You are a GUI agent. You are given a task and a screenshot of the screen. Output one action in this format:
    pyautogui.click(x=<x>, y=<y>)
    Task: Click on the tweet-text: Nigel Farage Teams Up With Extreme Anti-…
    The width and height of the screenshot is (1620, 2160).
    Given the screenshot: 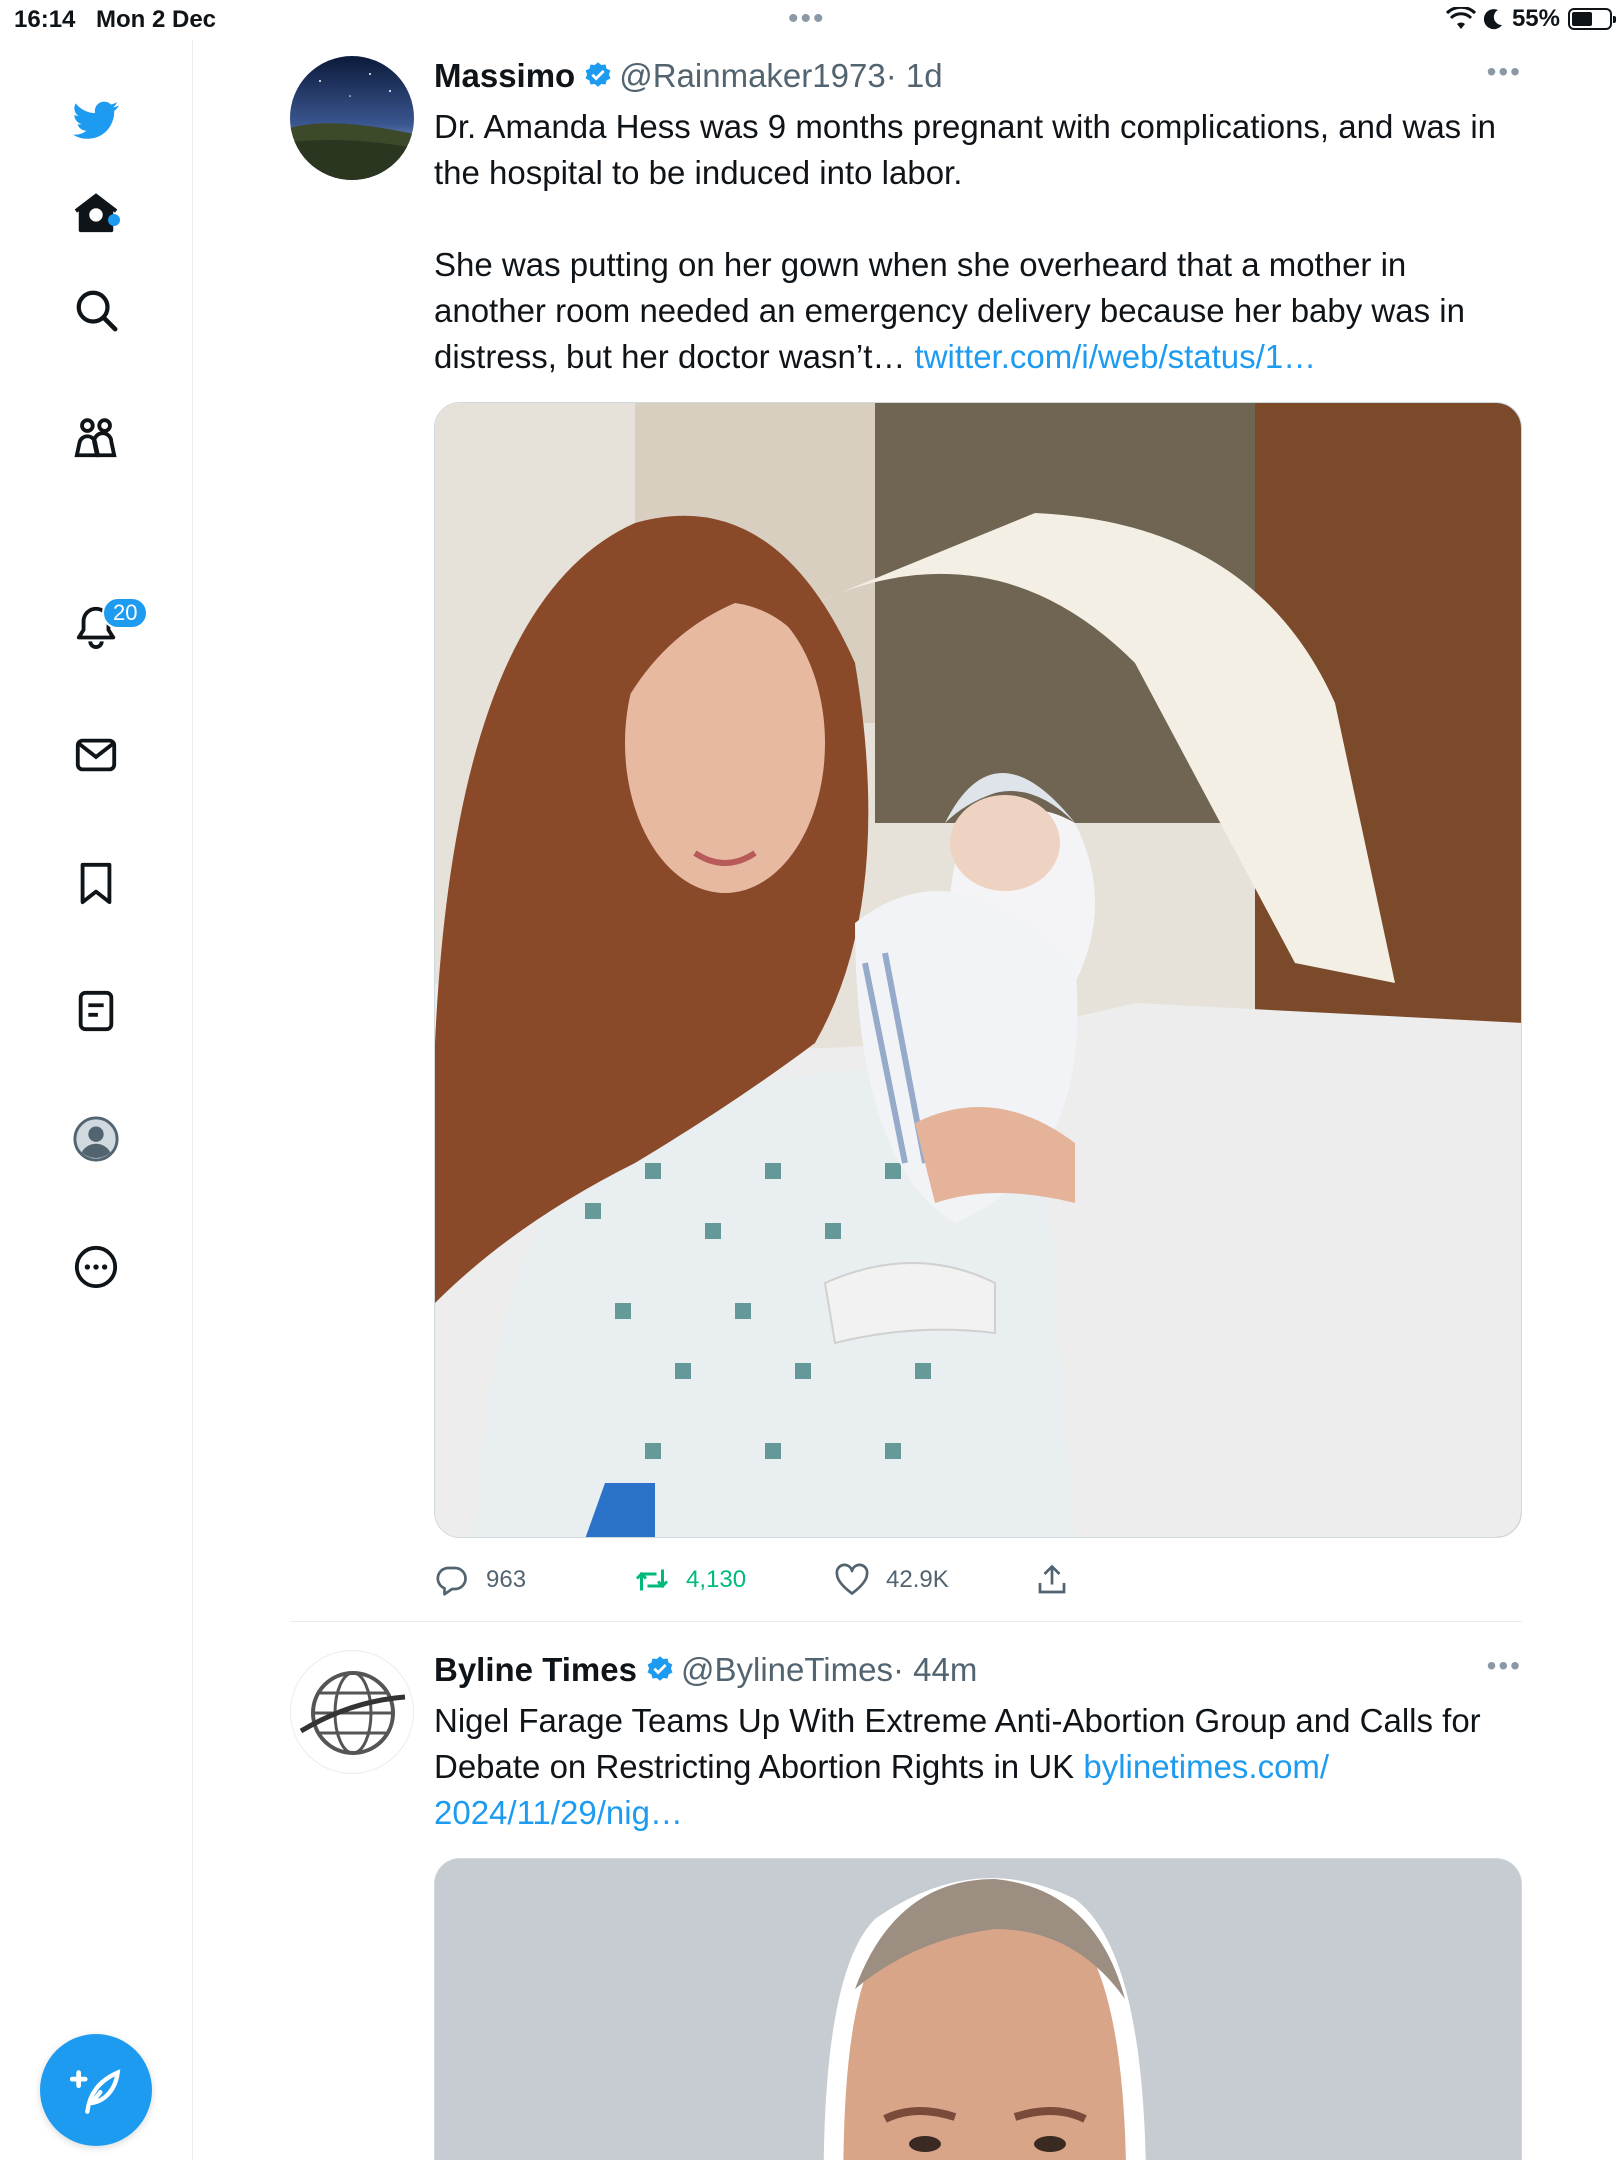 What is the action you would take?
    pyautogui.click(x=978, y=1767)
    